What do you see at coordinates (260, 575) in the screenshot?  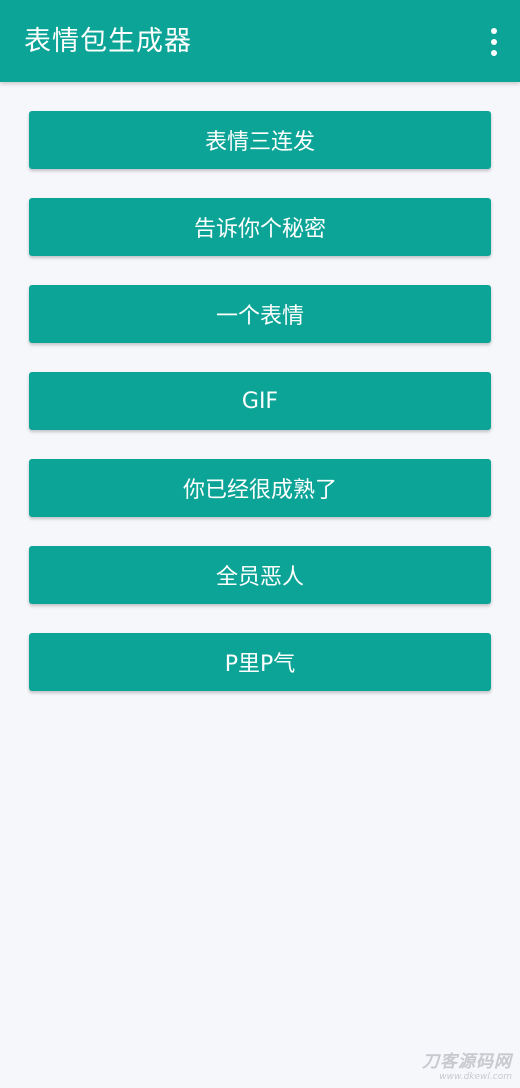 I see `button-all-villains: 全员恶人` at bounding box center [260, 575].